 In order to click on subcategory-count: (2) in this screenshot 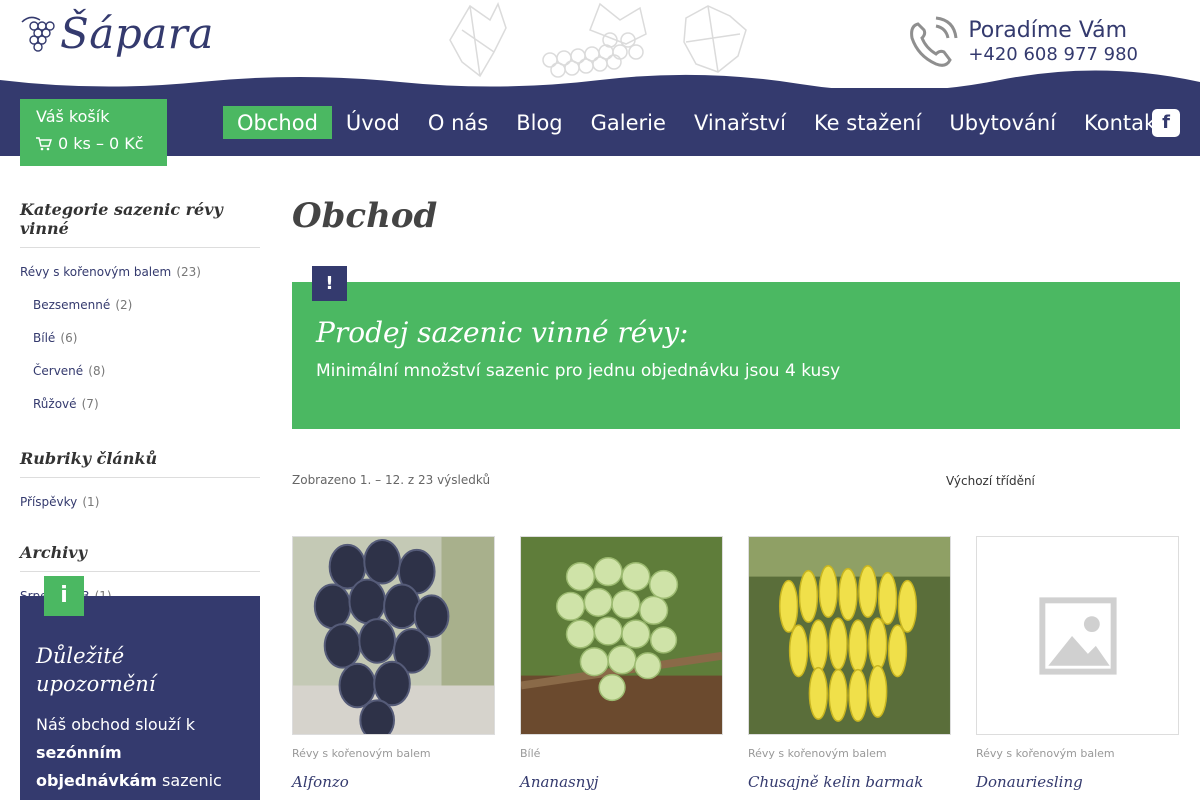, I will do `click(124, 305)`.